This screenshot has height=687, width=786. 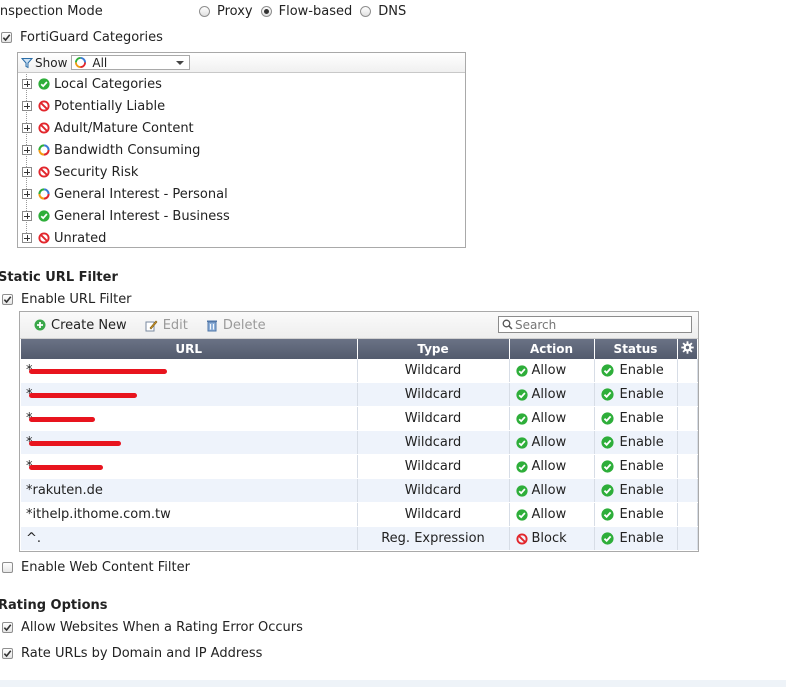 I want to click on url-filter-toolbar: Create New Edit Delete, so click(x=359, y=325).